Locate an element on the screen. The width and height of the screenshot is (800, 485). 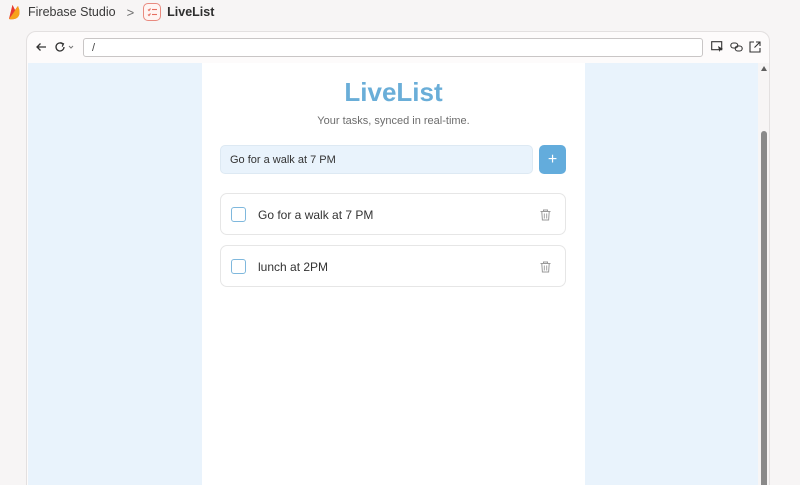
page-title: LiveList is located at coordinates (393, 92).